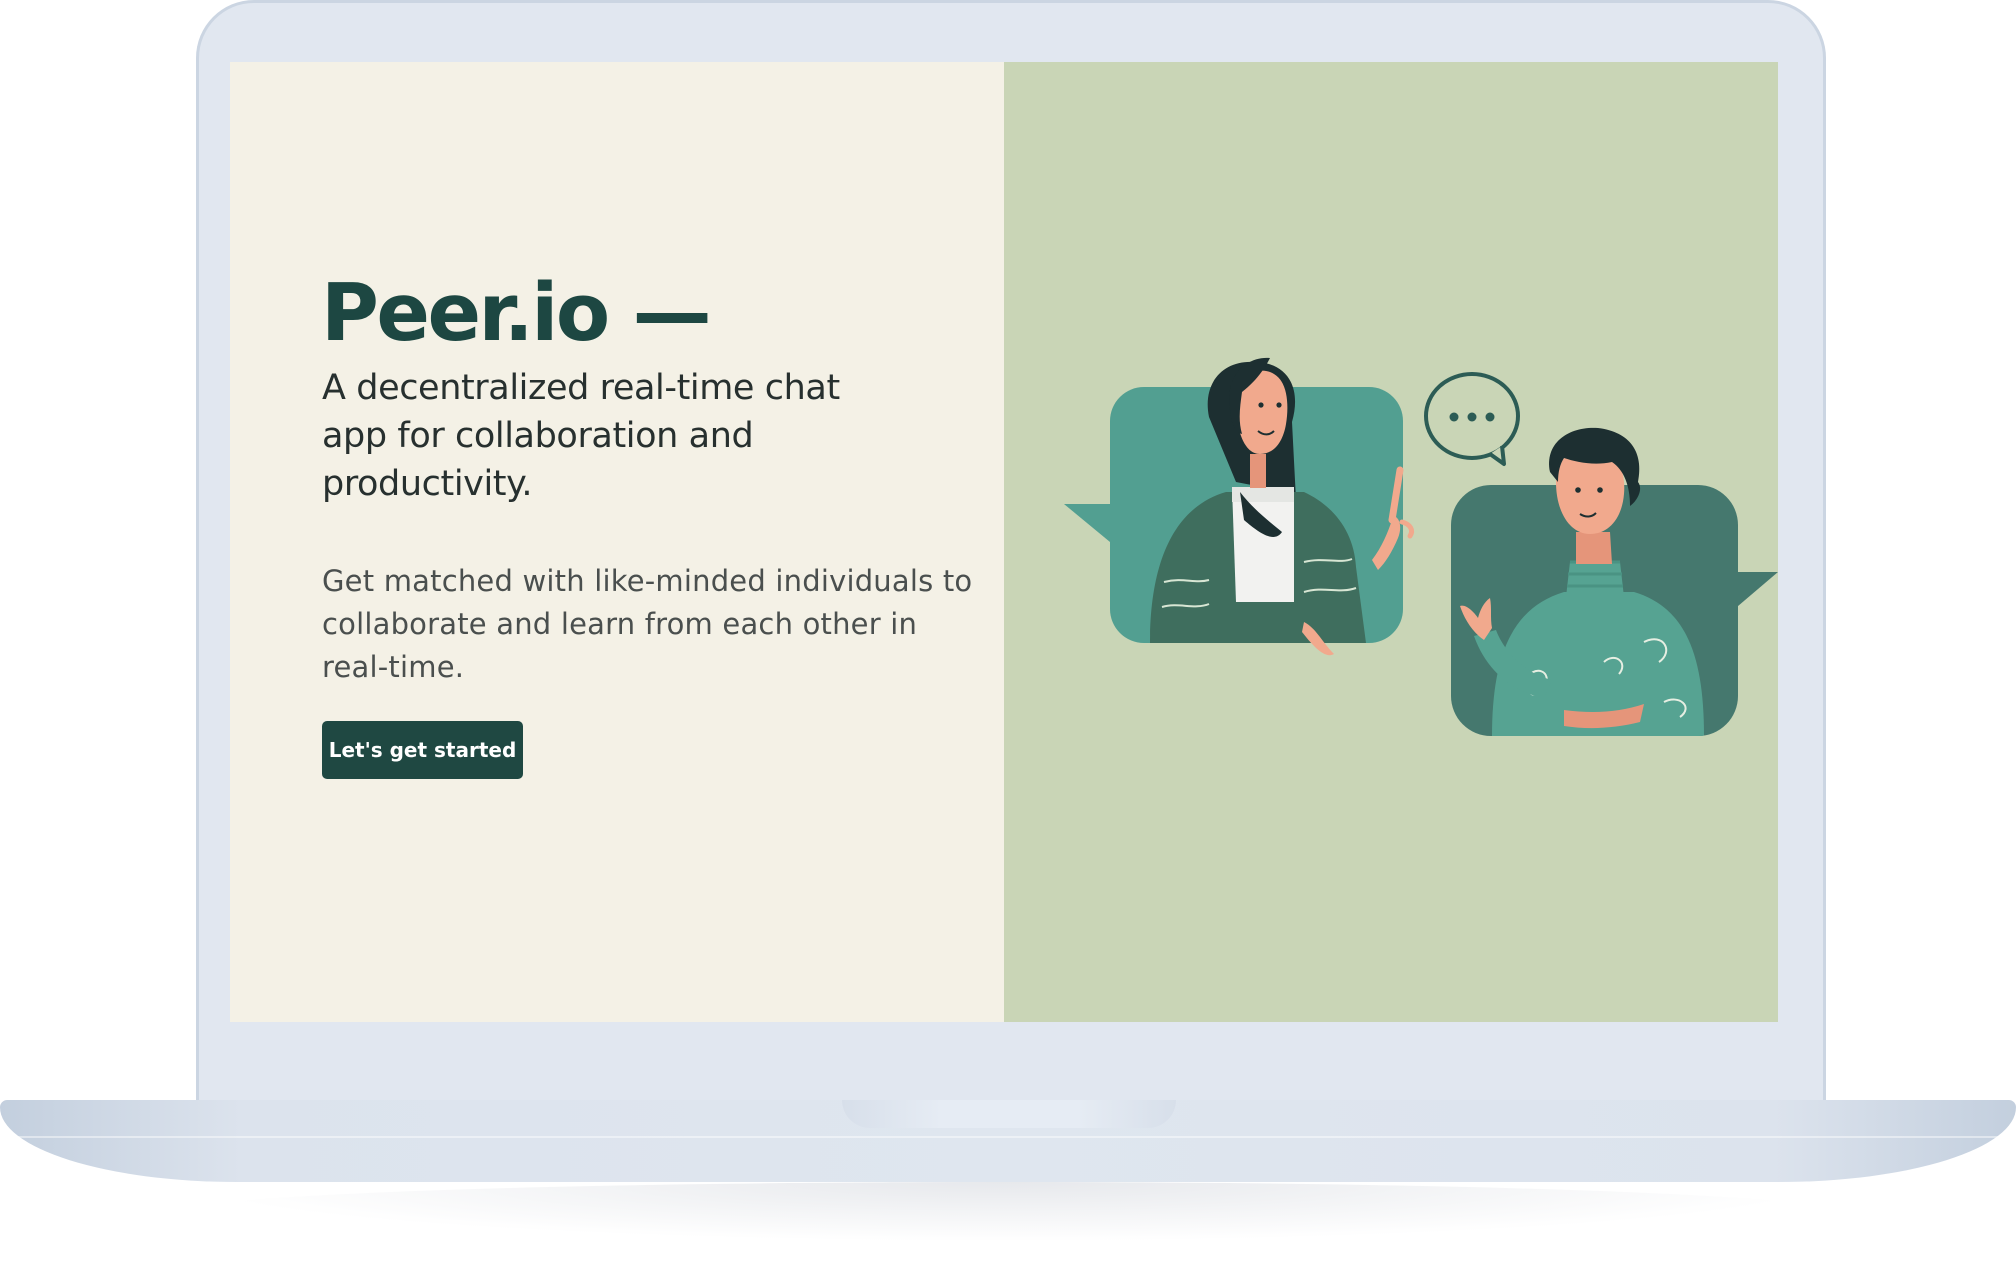 The image size is (2016, 1270). Describe the element at coordinates (1614, 581) in the screenshot. I see `man-avatar-icon` at that location.